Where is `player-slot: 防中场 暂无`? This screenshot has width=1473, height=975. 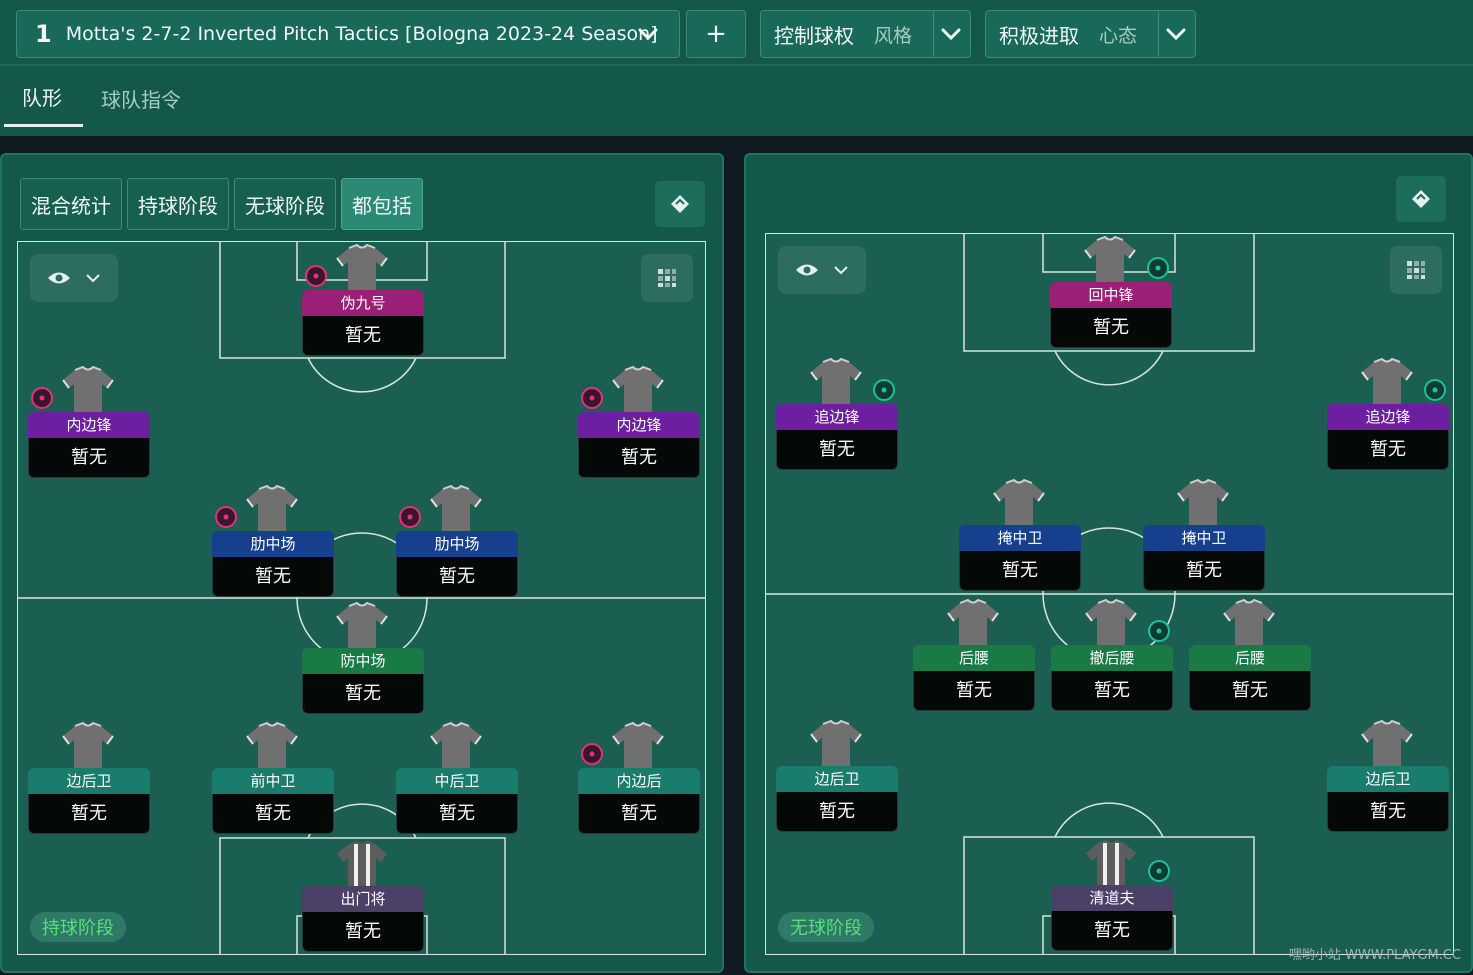
player-slot: 防中场 暂无 is located at coordinates (363, 658).